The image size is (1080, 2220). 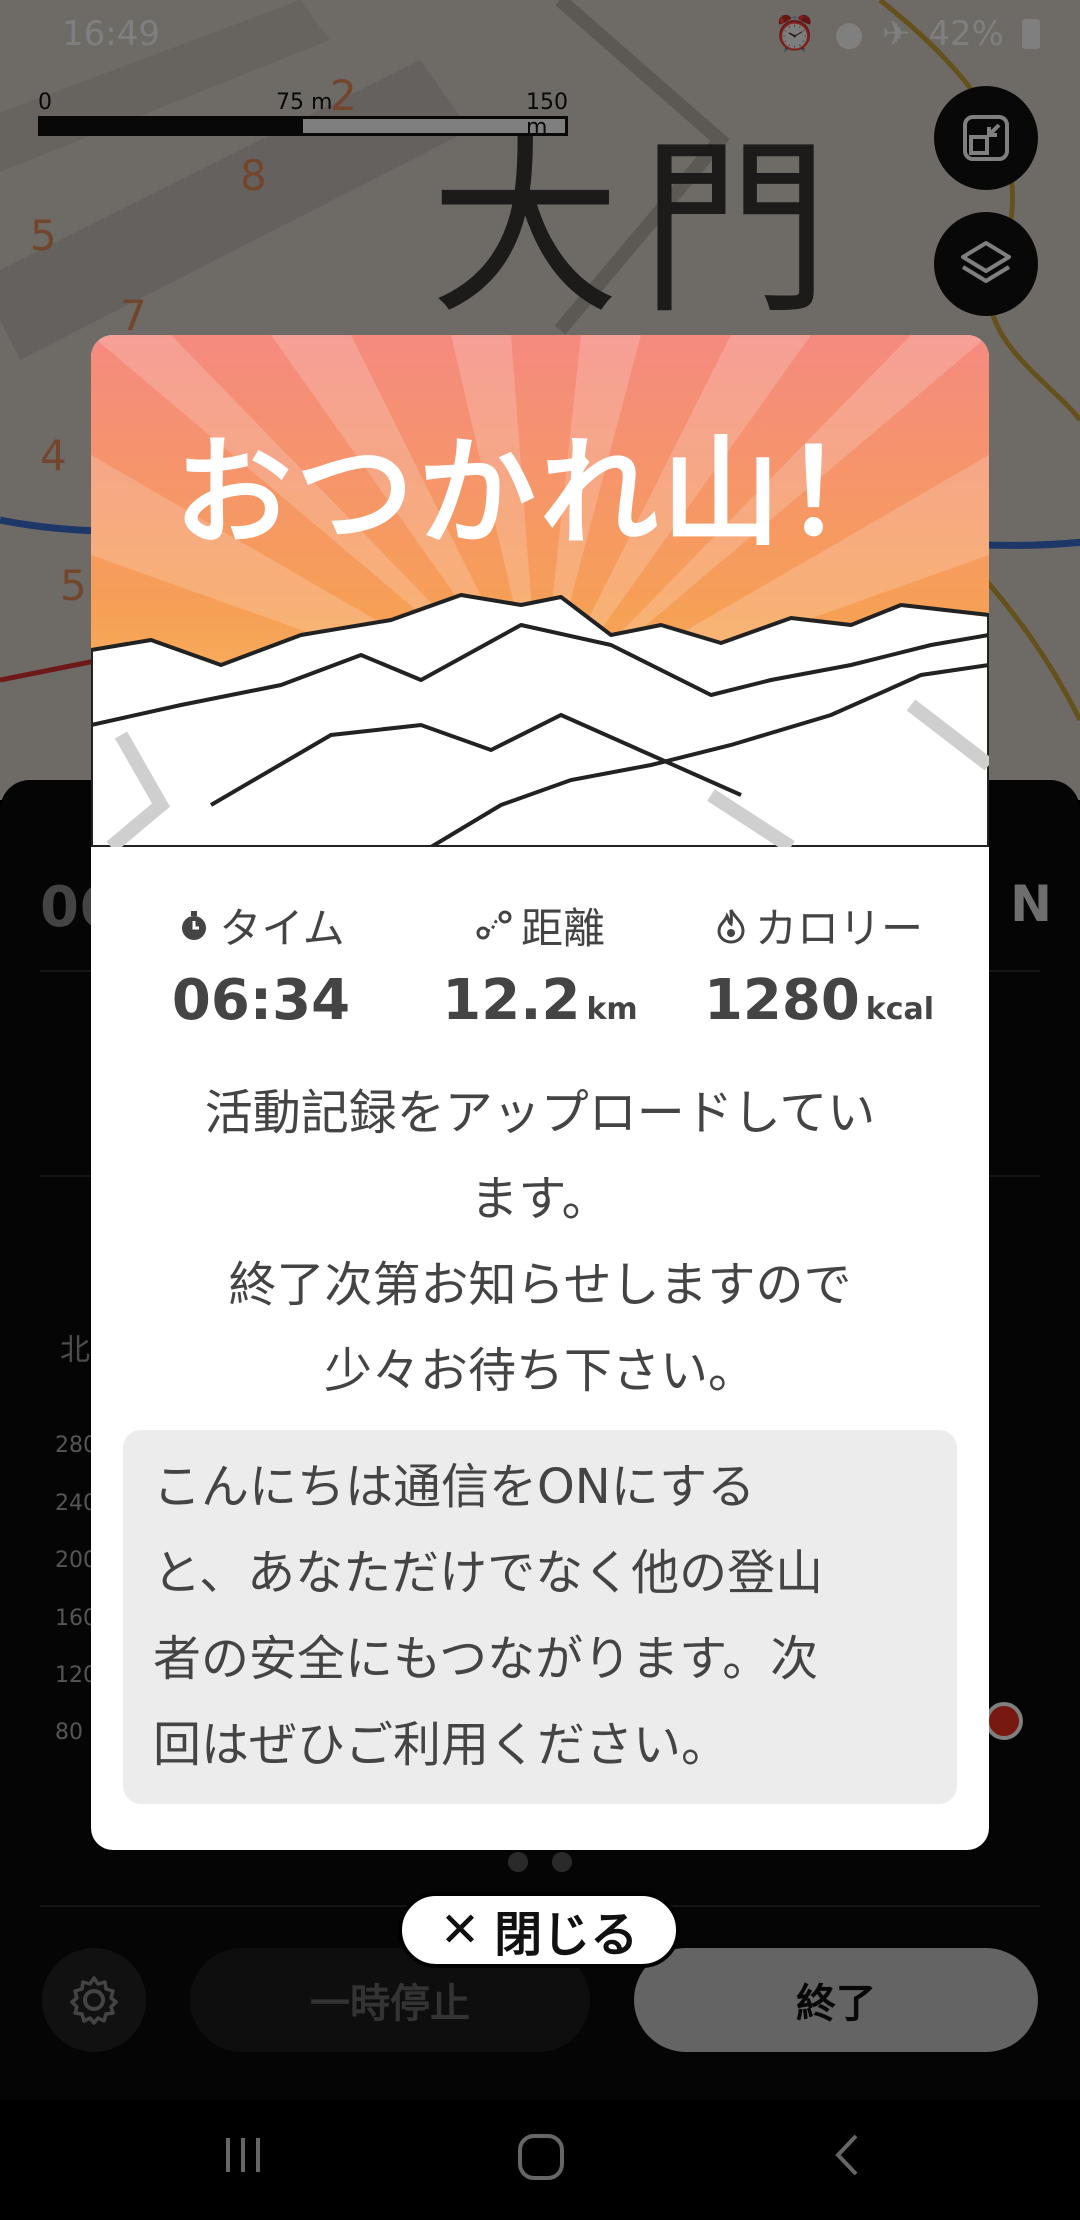 I want to click on stat-calories-unit: kcal, so click(x=900, y=1009).